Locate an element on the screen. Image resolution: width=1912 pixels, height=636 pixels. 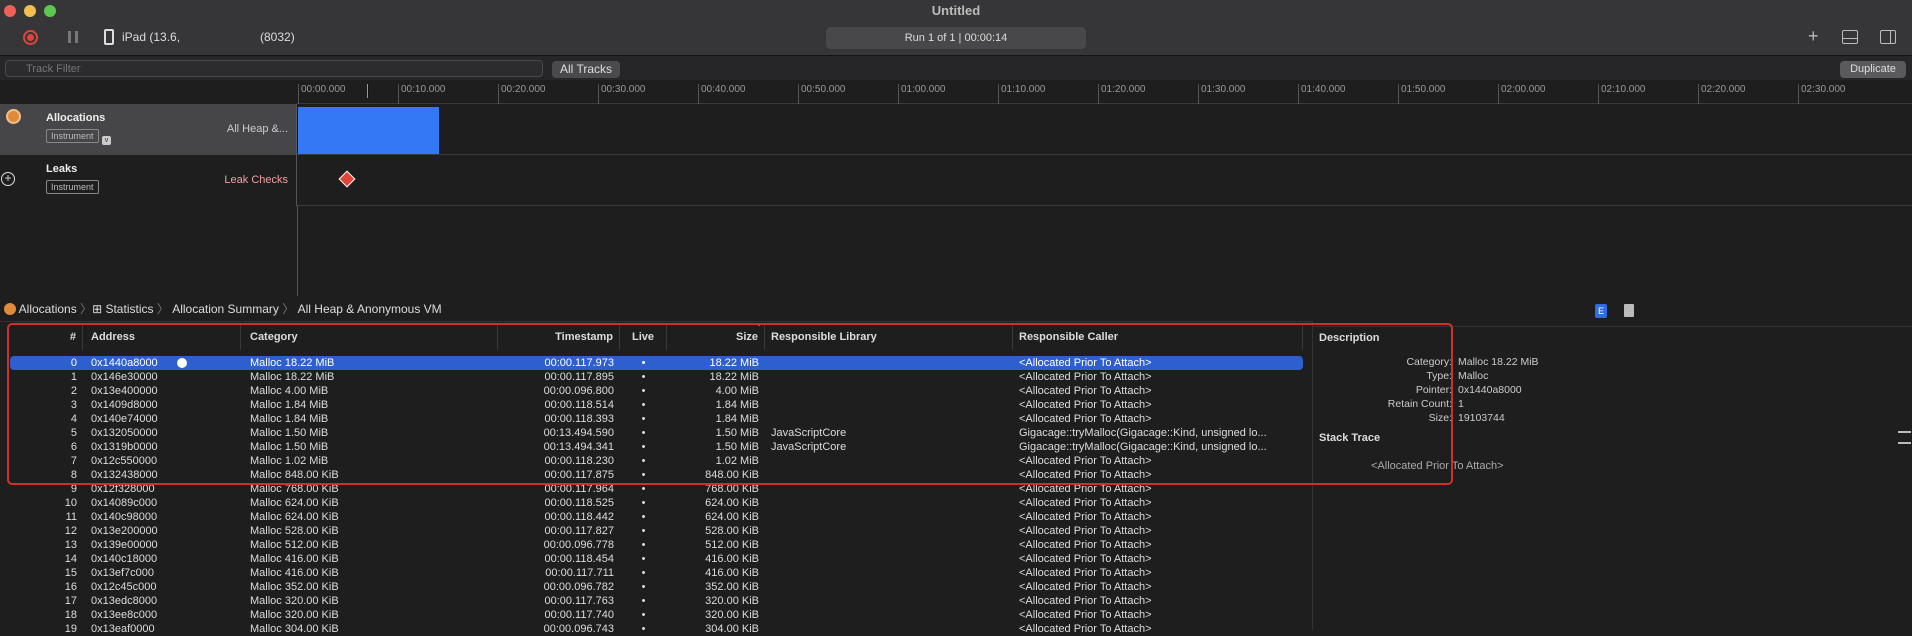
device-selector: iPad (13.6, is located at coordinates (151, 37).